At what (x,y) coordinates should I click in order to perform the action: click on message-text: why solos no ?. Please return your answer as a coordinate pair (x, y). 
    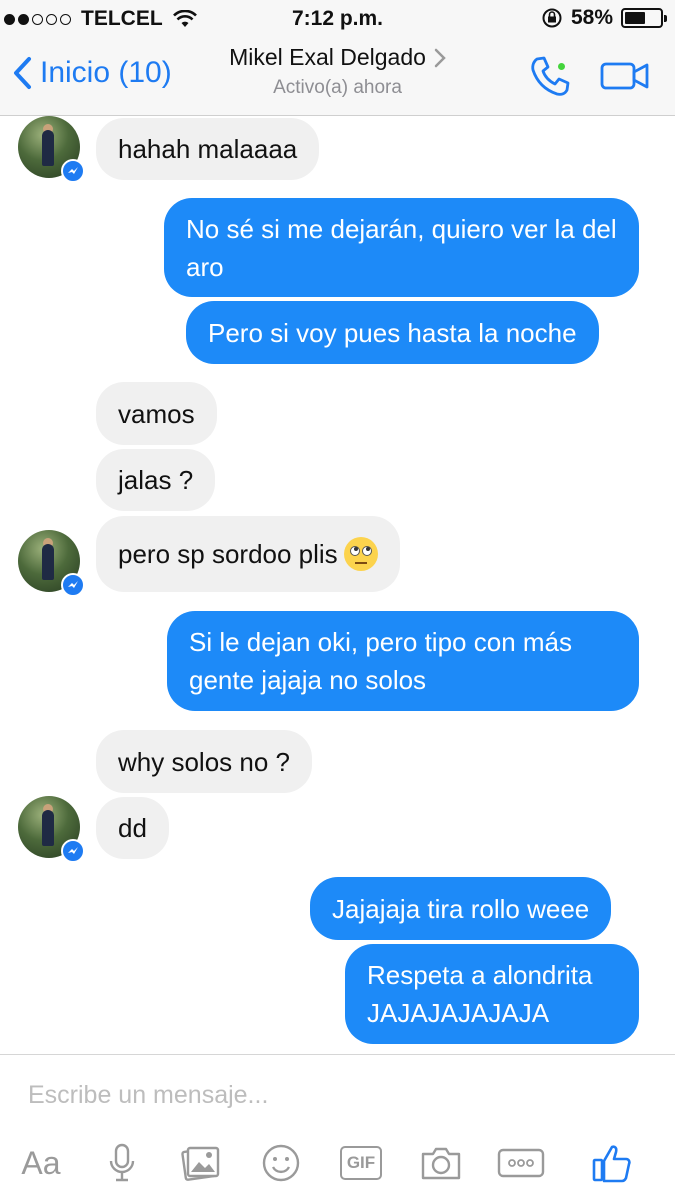
    Looking at the image, I should click on (204, 761).